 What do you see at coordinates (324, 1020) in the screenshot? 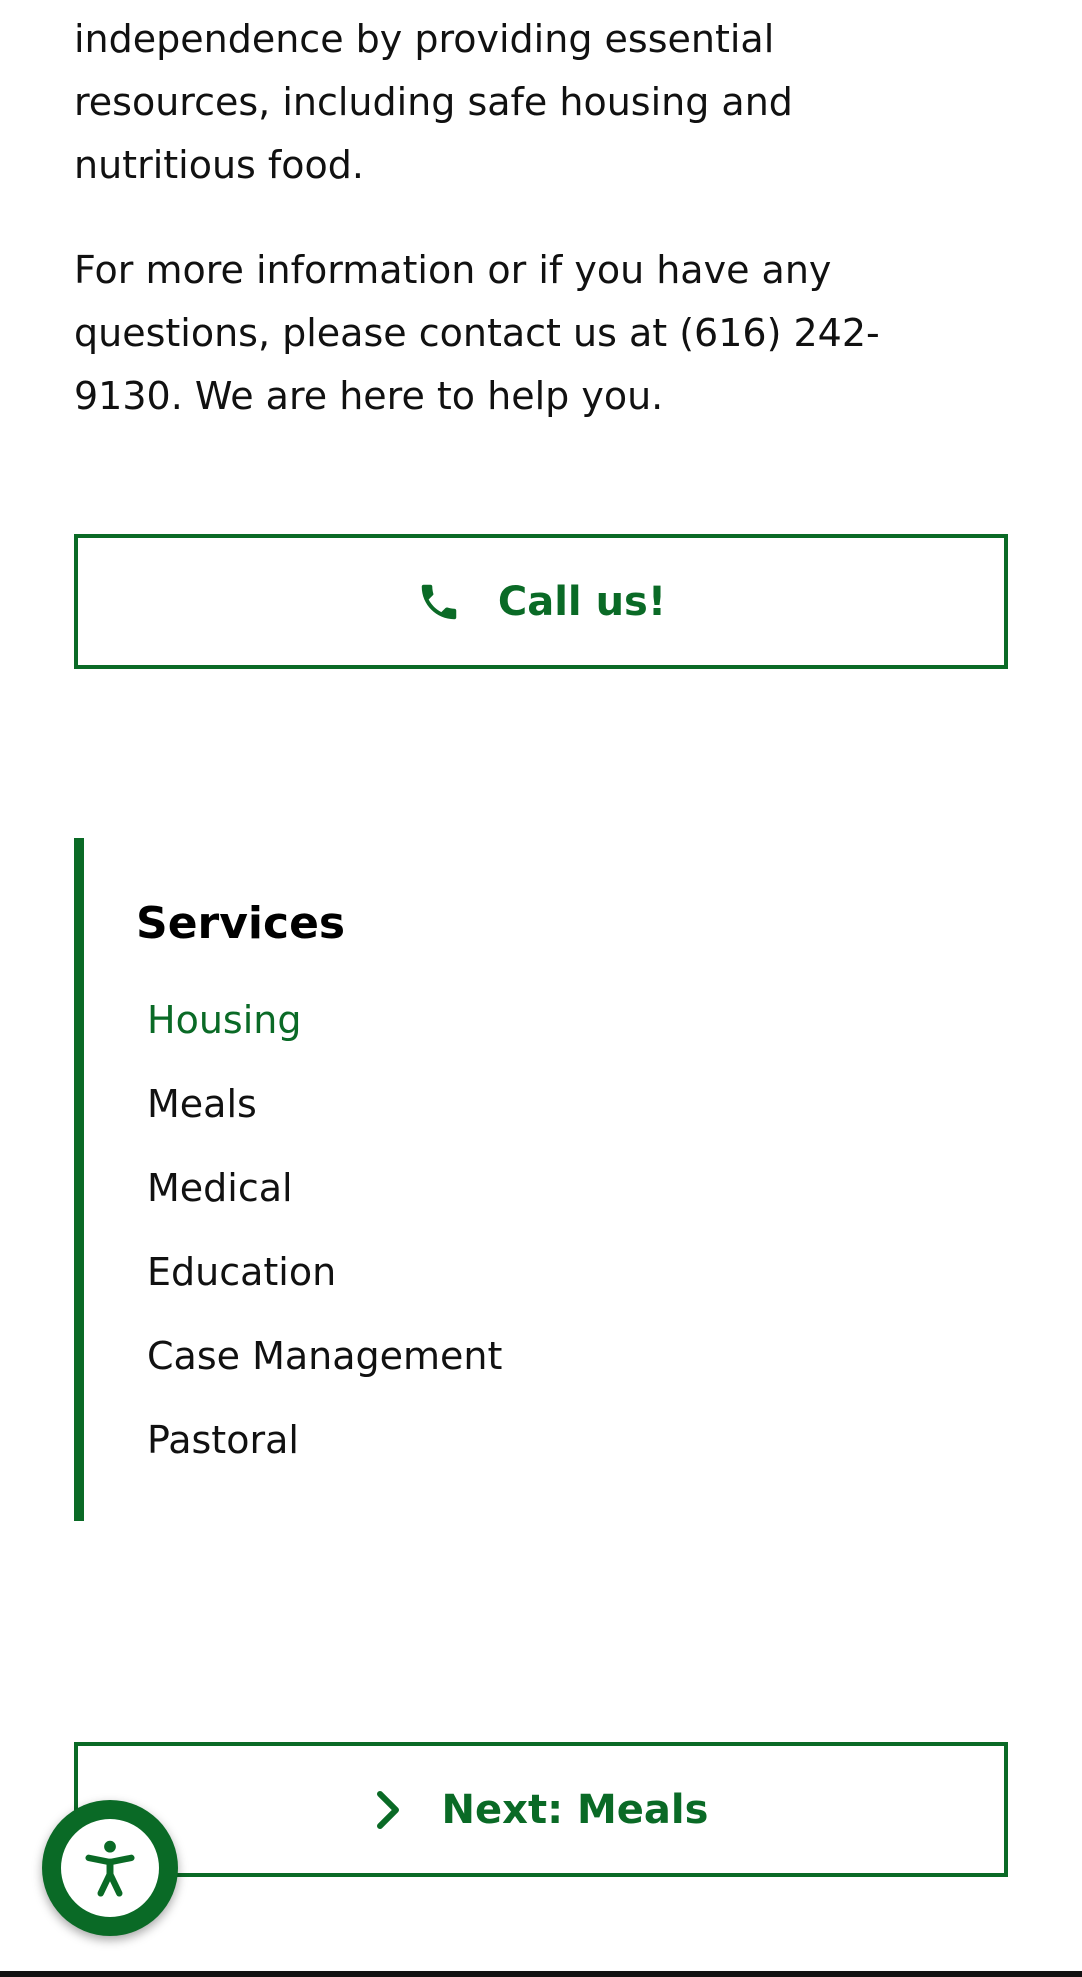
I see `service-item-housing: Housing` at bounding box center [324, 1020].